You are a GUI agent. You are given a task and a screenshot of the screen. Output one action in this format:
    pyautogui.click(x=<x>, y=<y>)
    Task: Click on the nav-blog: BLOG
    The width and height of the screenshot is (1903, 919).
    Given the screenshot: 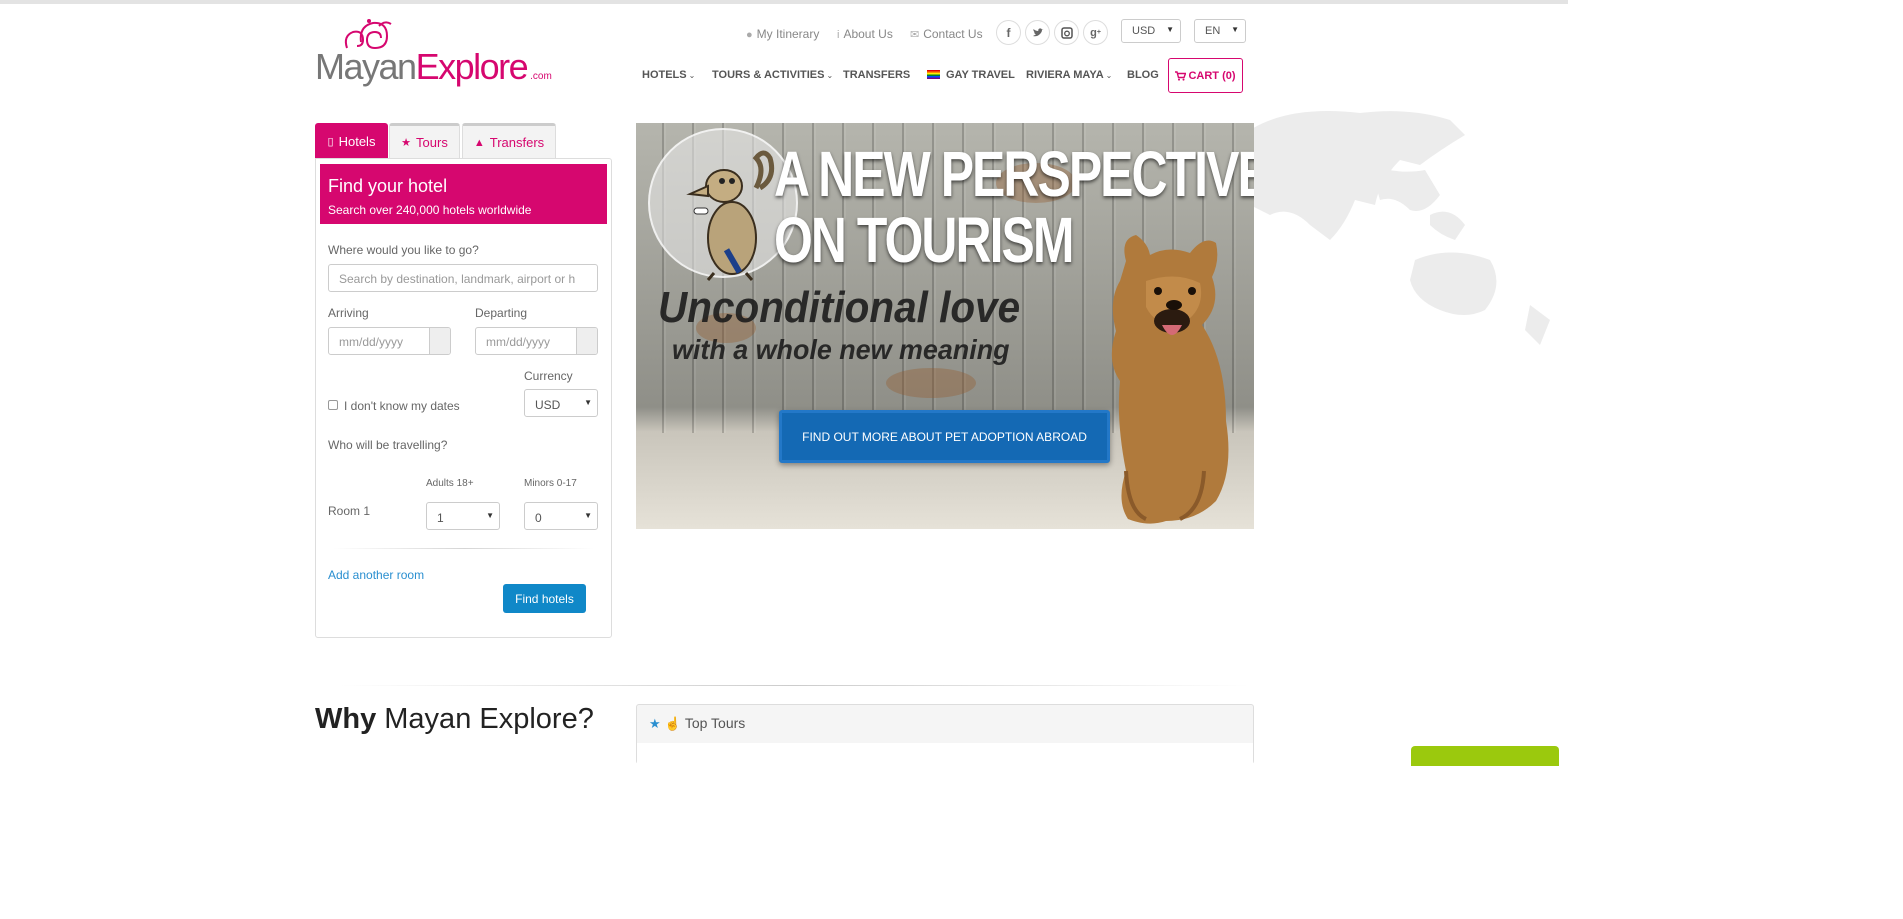 What is the action you would take?
    pyautogui.click(x=1143, y=75)
    